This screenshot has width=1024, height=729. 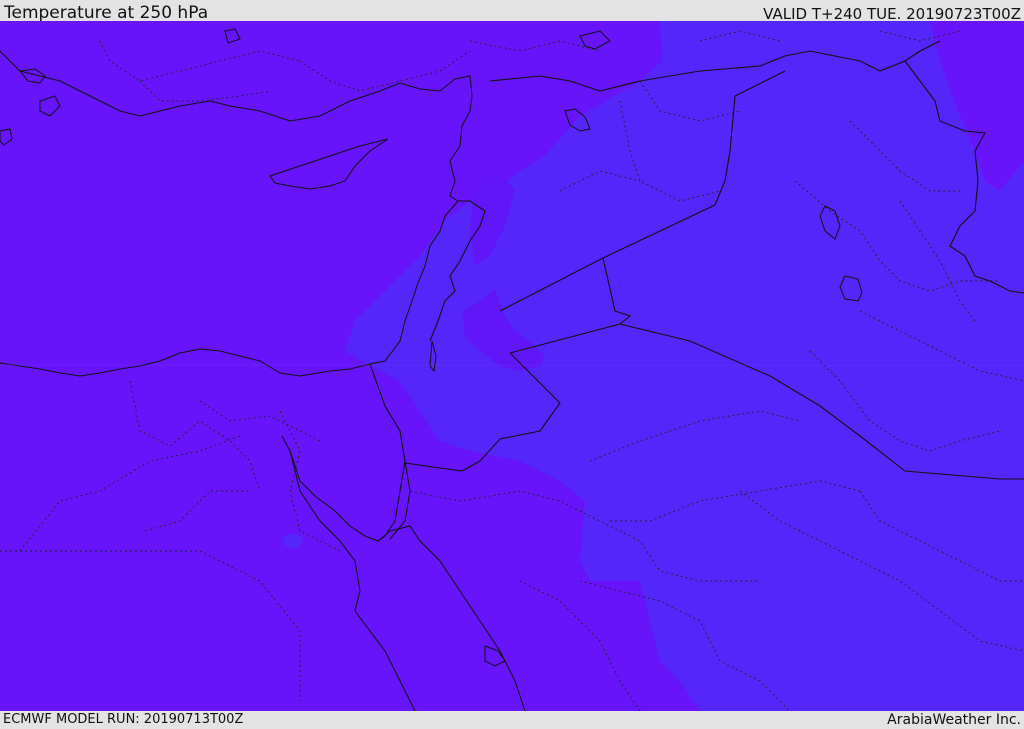 I want to click on brand-credit: ArabiaWeather Inc., so click(x=954, y=720).